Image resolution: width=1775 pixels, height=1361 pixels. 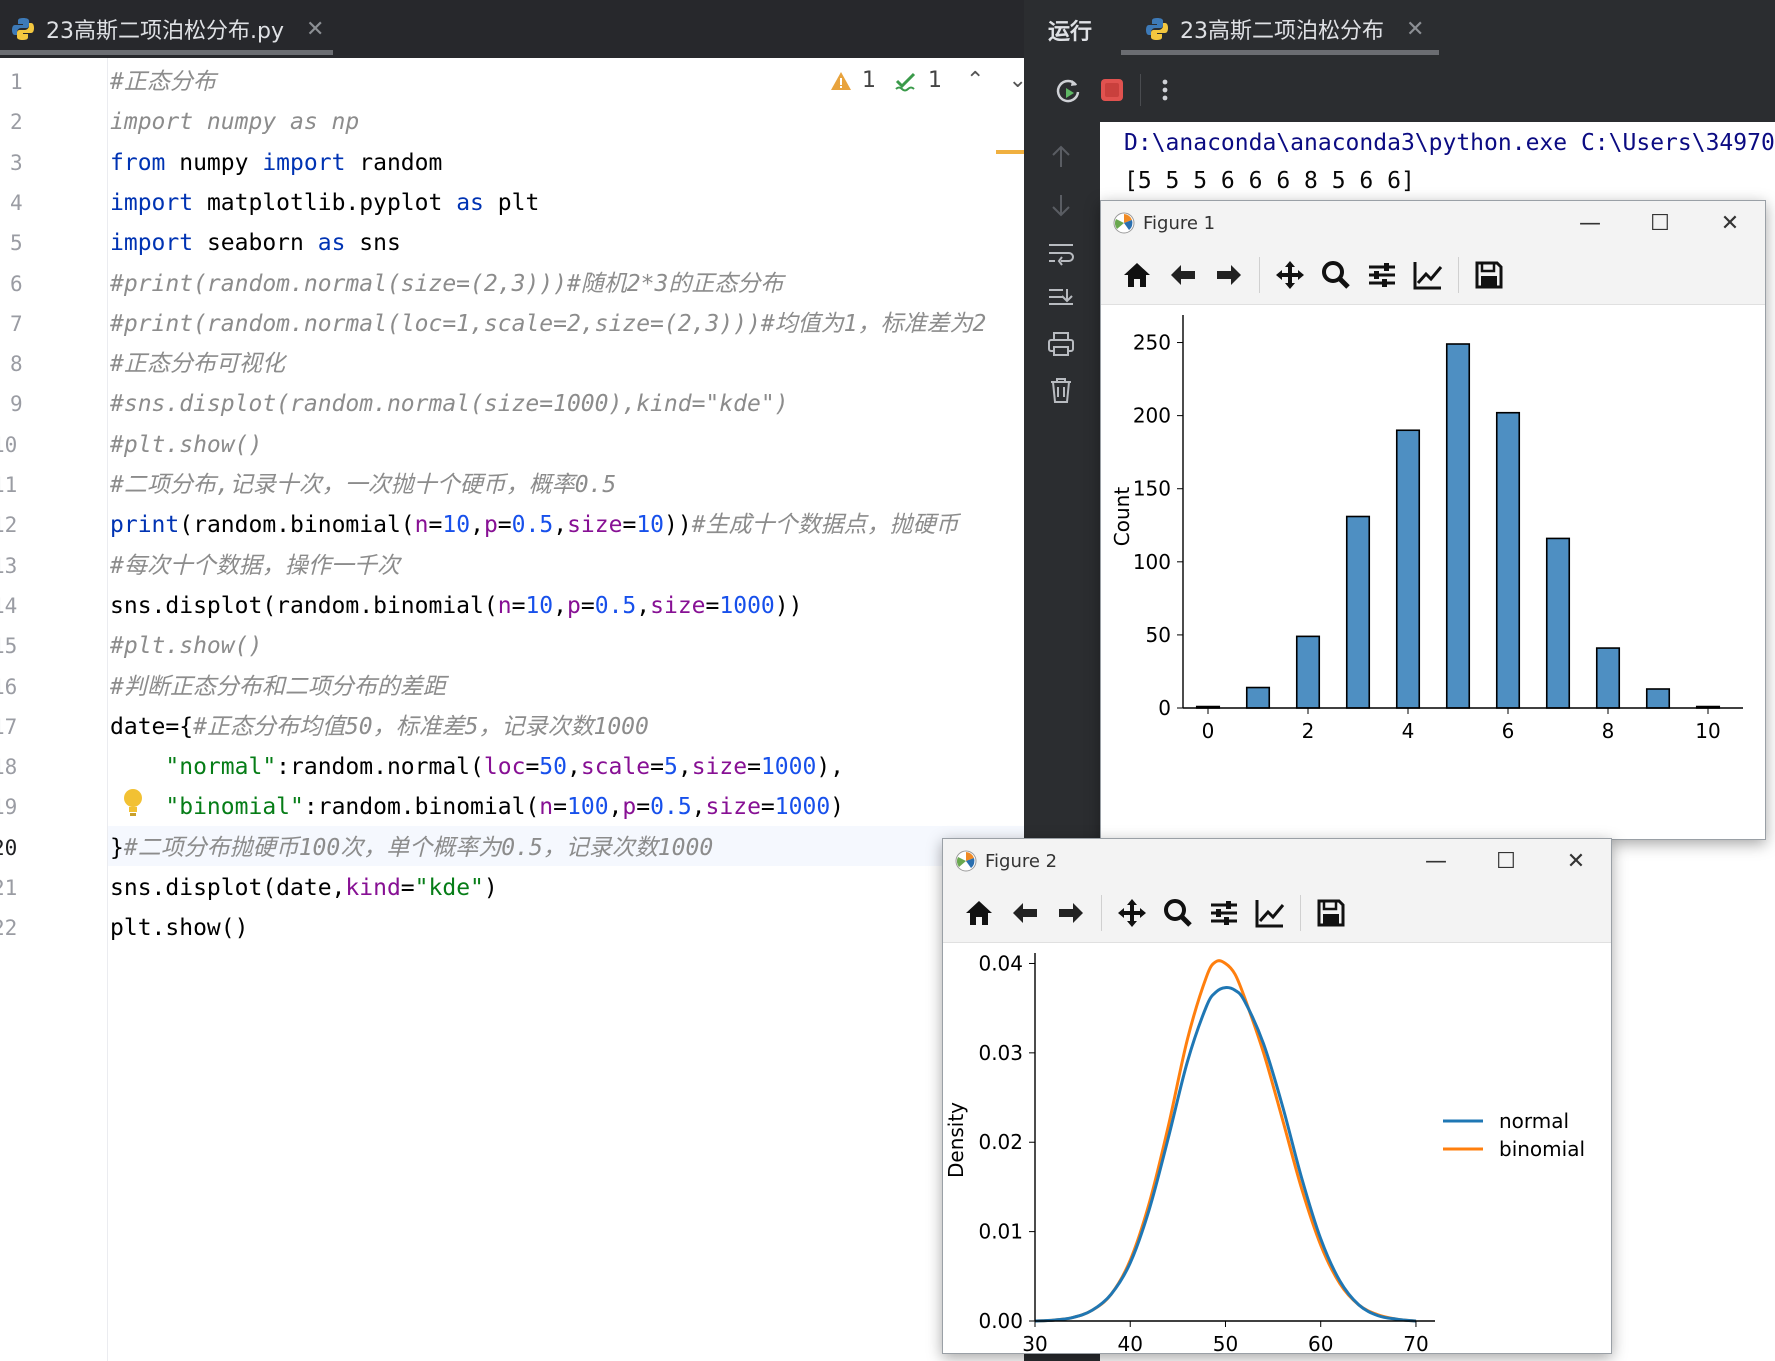 I want to click on y-tick-label: 200, so click(x=1152, y=416).